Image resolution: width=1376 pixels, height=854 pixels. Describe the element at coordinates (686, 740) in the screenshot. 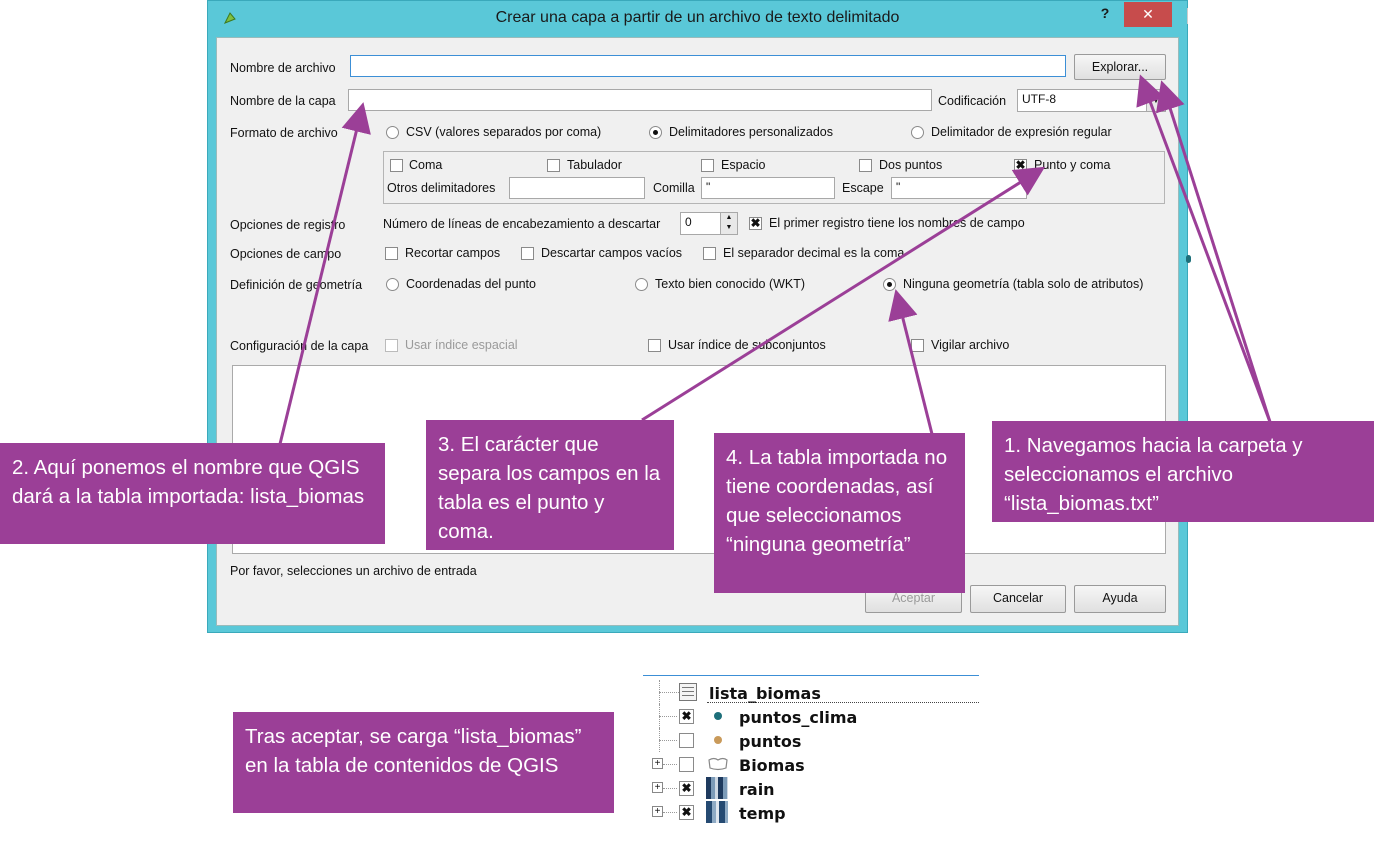

I see `checkbox-layer-puntos` at that location.